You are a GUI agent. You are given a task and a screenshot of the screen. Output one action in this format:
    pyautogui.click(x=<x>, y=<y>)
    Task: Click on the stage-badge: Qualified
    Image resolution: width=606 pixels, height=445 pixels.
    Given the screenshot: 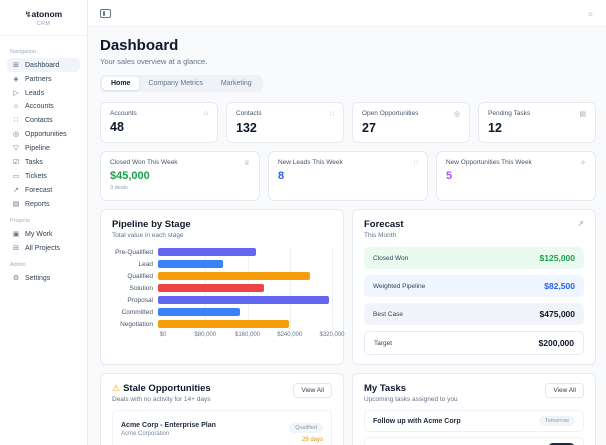 What is the action you would take?
    pyautogui.click(x=306, y=428)
    